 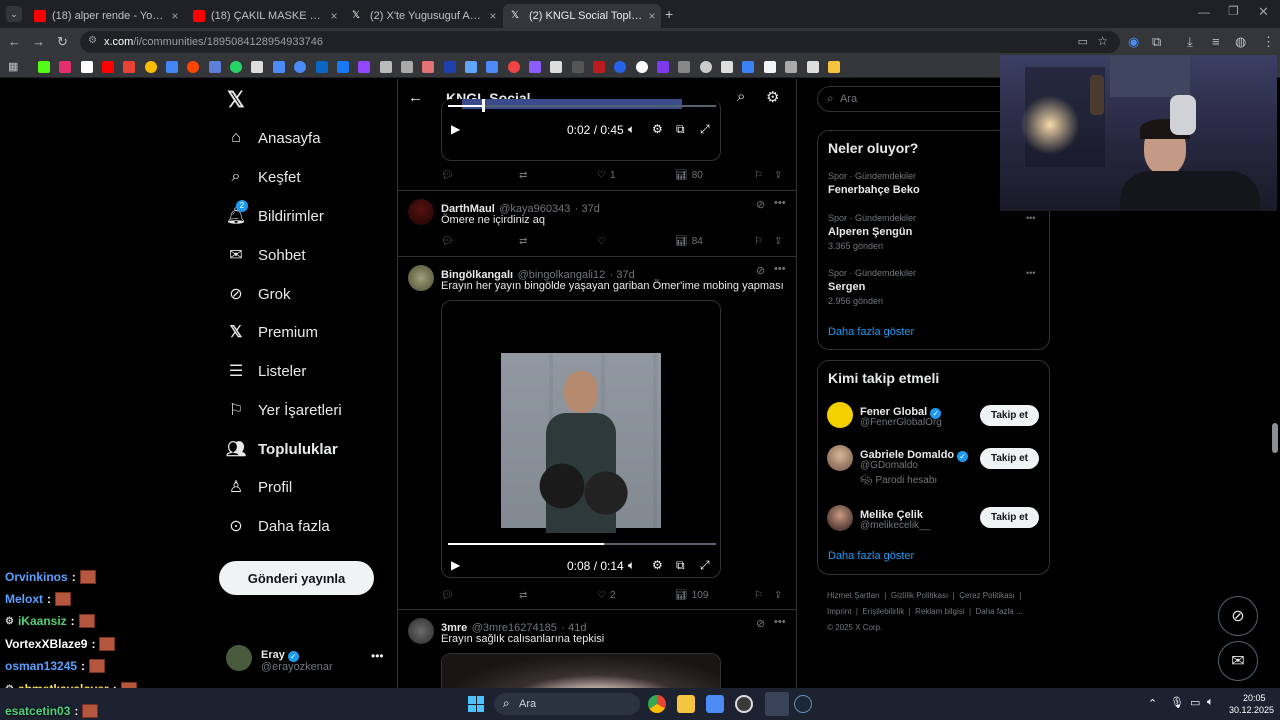 What do you see at coordinates (758, 241) in the screenshot?
I see `bookmark-icon: ⚐` at bounding box center [758, 241].